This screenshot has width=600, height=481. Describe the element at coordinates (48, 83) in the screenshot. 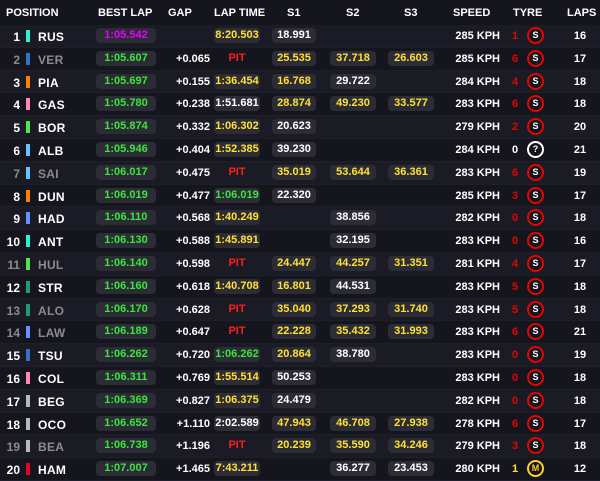

I see `driver-code: PIA` at that location.